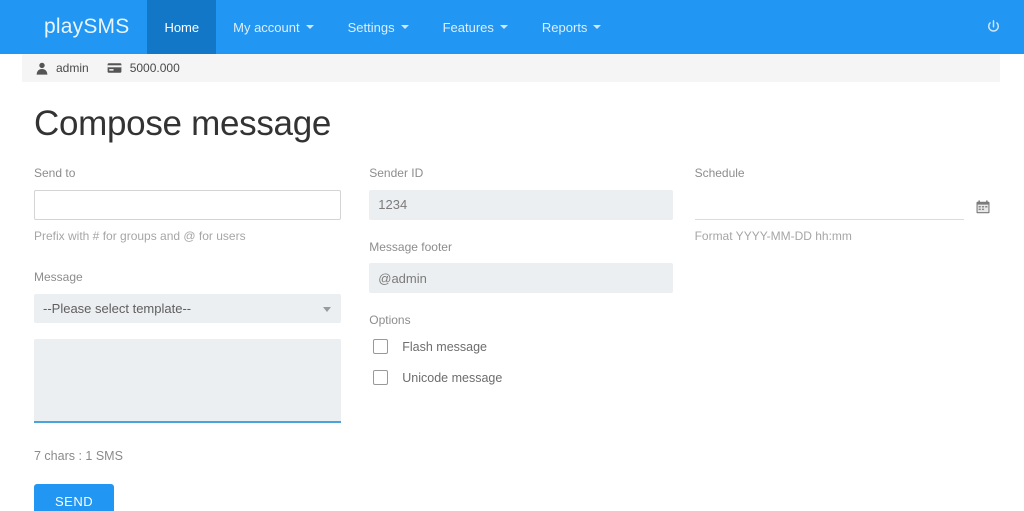  What do you see at coordinates (520, 346) in the screenshot?
I see `option-flash-message: Flash message` at bounding box center [520, 346].